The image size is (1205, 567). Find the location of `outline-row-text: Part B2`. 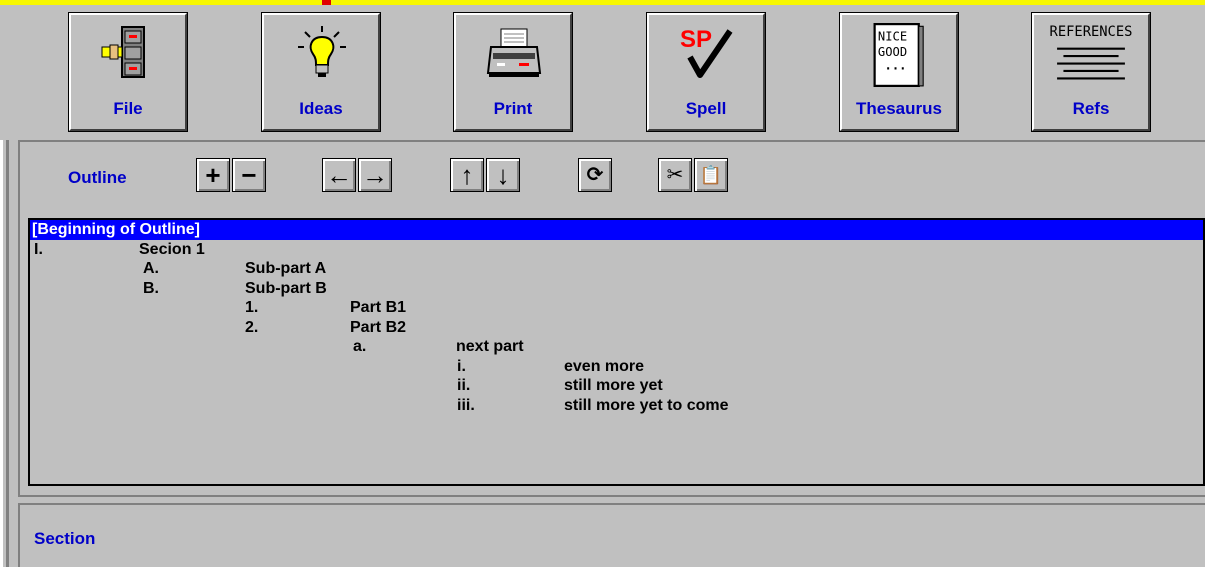

outline-row-text: Part B2 is located at coordinates (378, 327).